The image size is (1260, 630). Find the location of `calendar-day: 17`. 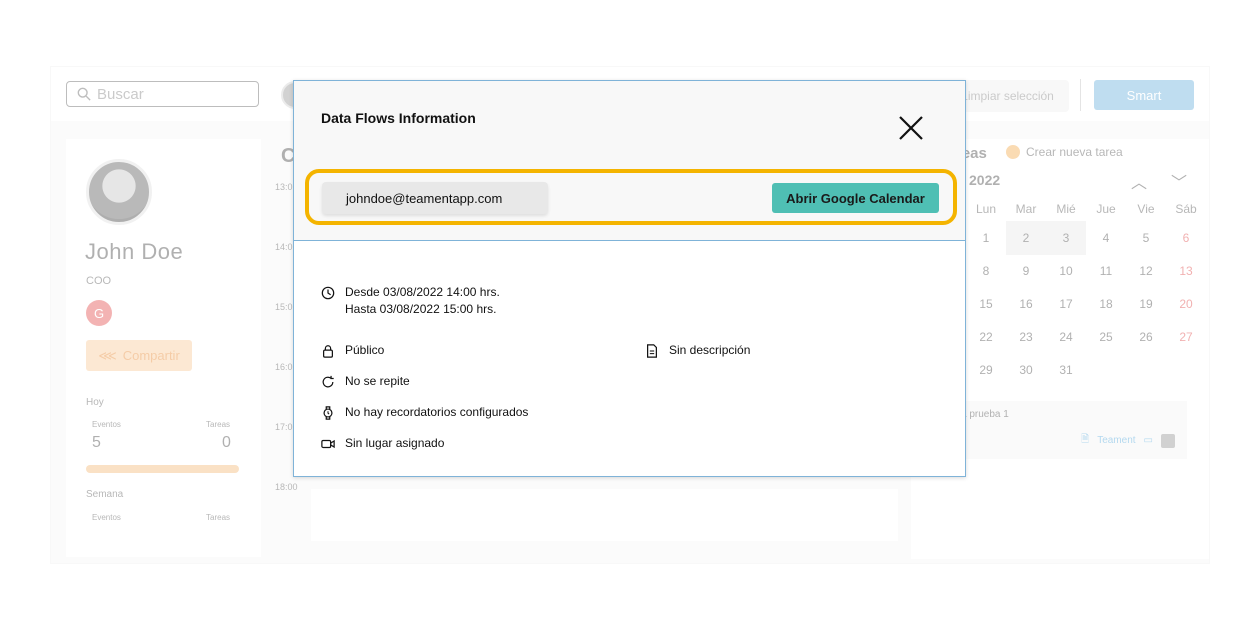

calendar-day: 17 is located at coordinates (1066, 304).